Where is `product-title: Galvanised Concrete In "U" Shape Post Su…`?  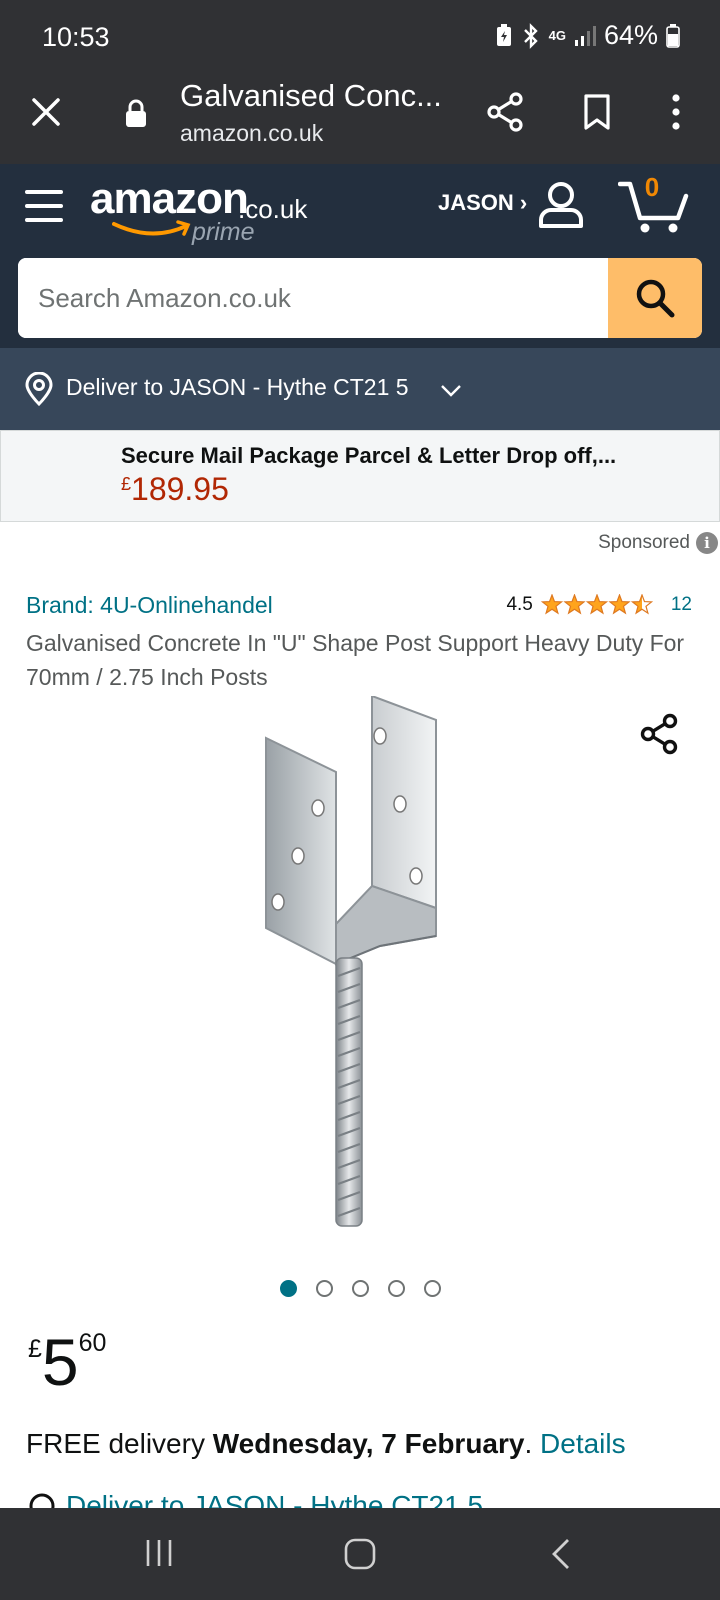
product-title: Galvanised Concrete In "U" Shape Post Su… is located at coordinates (355, 660).